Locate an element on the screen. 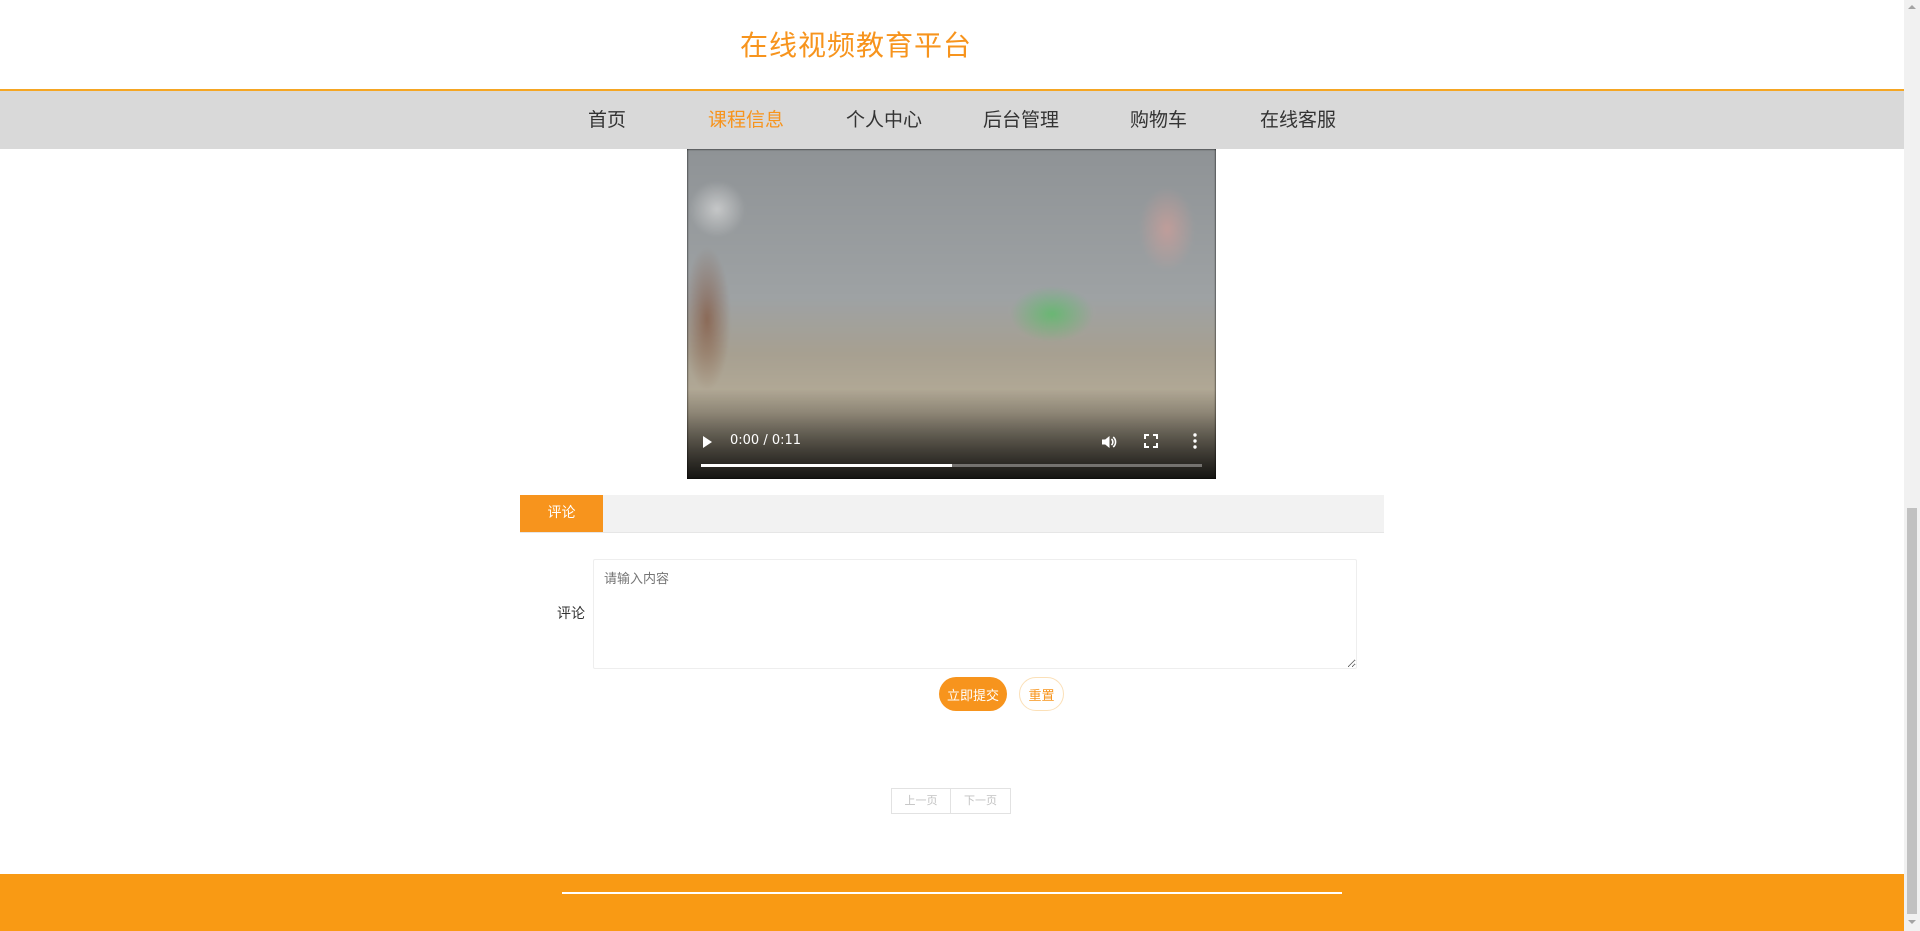 The height and width of the screenshot is (931, 1920). site-title: 在线视频教育平台 is located at coordinates (856, 45).